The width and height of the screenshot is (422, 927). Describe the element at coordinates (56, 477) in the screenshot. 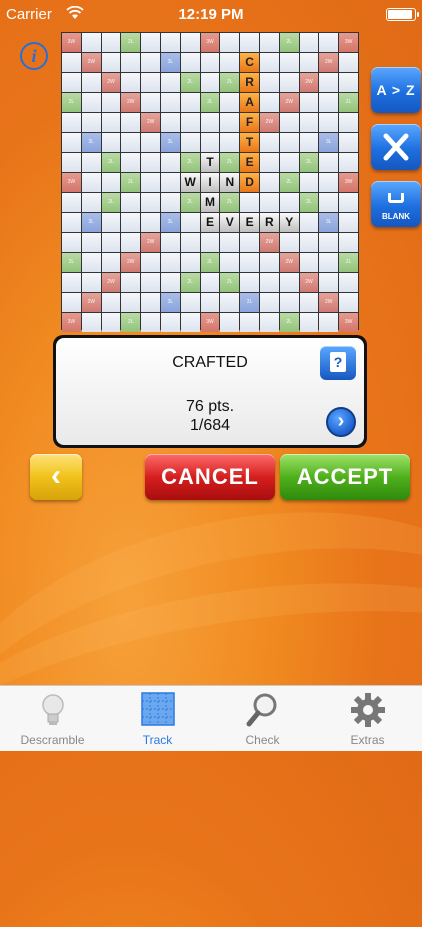

I see `back-button: ‹` at that location.